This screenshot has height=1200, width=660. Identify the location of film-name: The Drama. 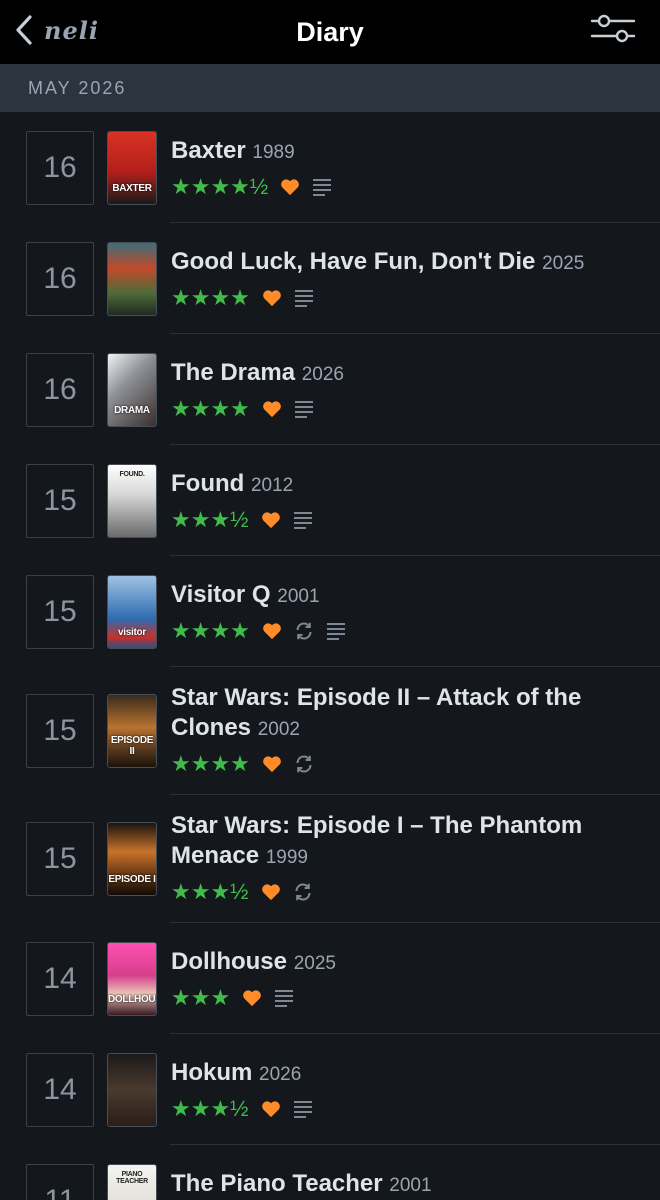
(233, 372).